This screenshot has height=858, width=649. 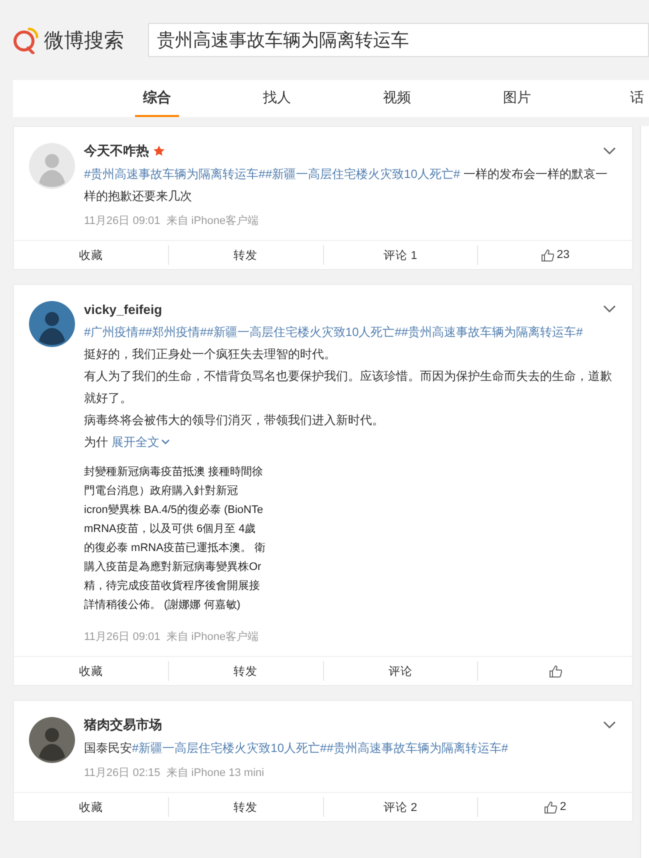 What do you see at coordinates (116, 151) in the screenshot?
I see `user-name: 今天不咋热` at bounding box center [116, 151].